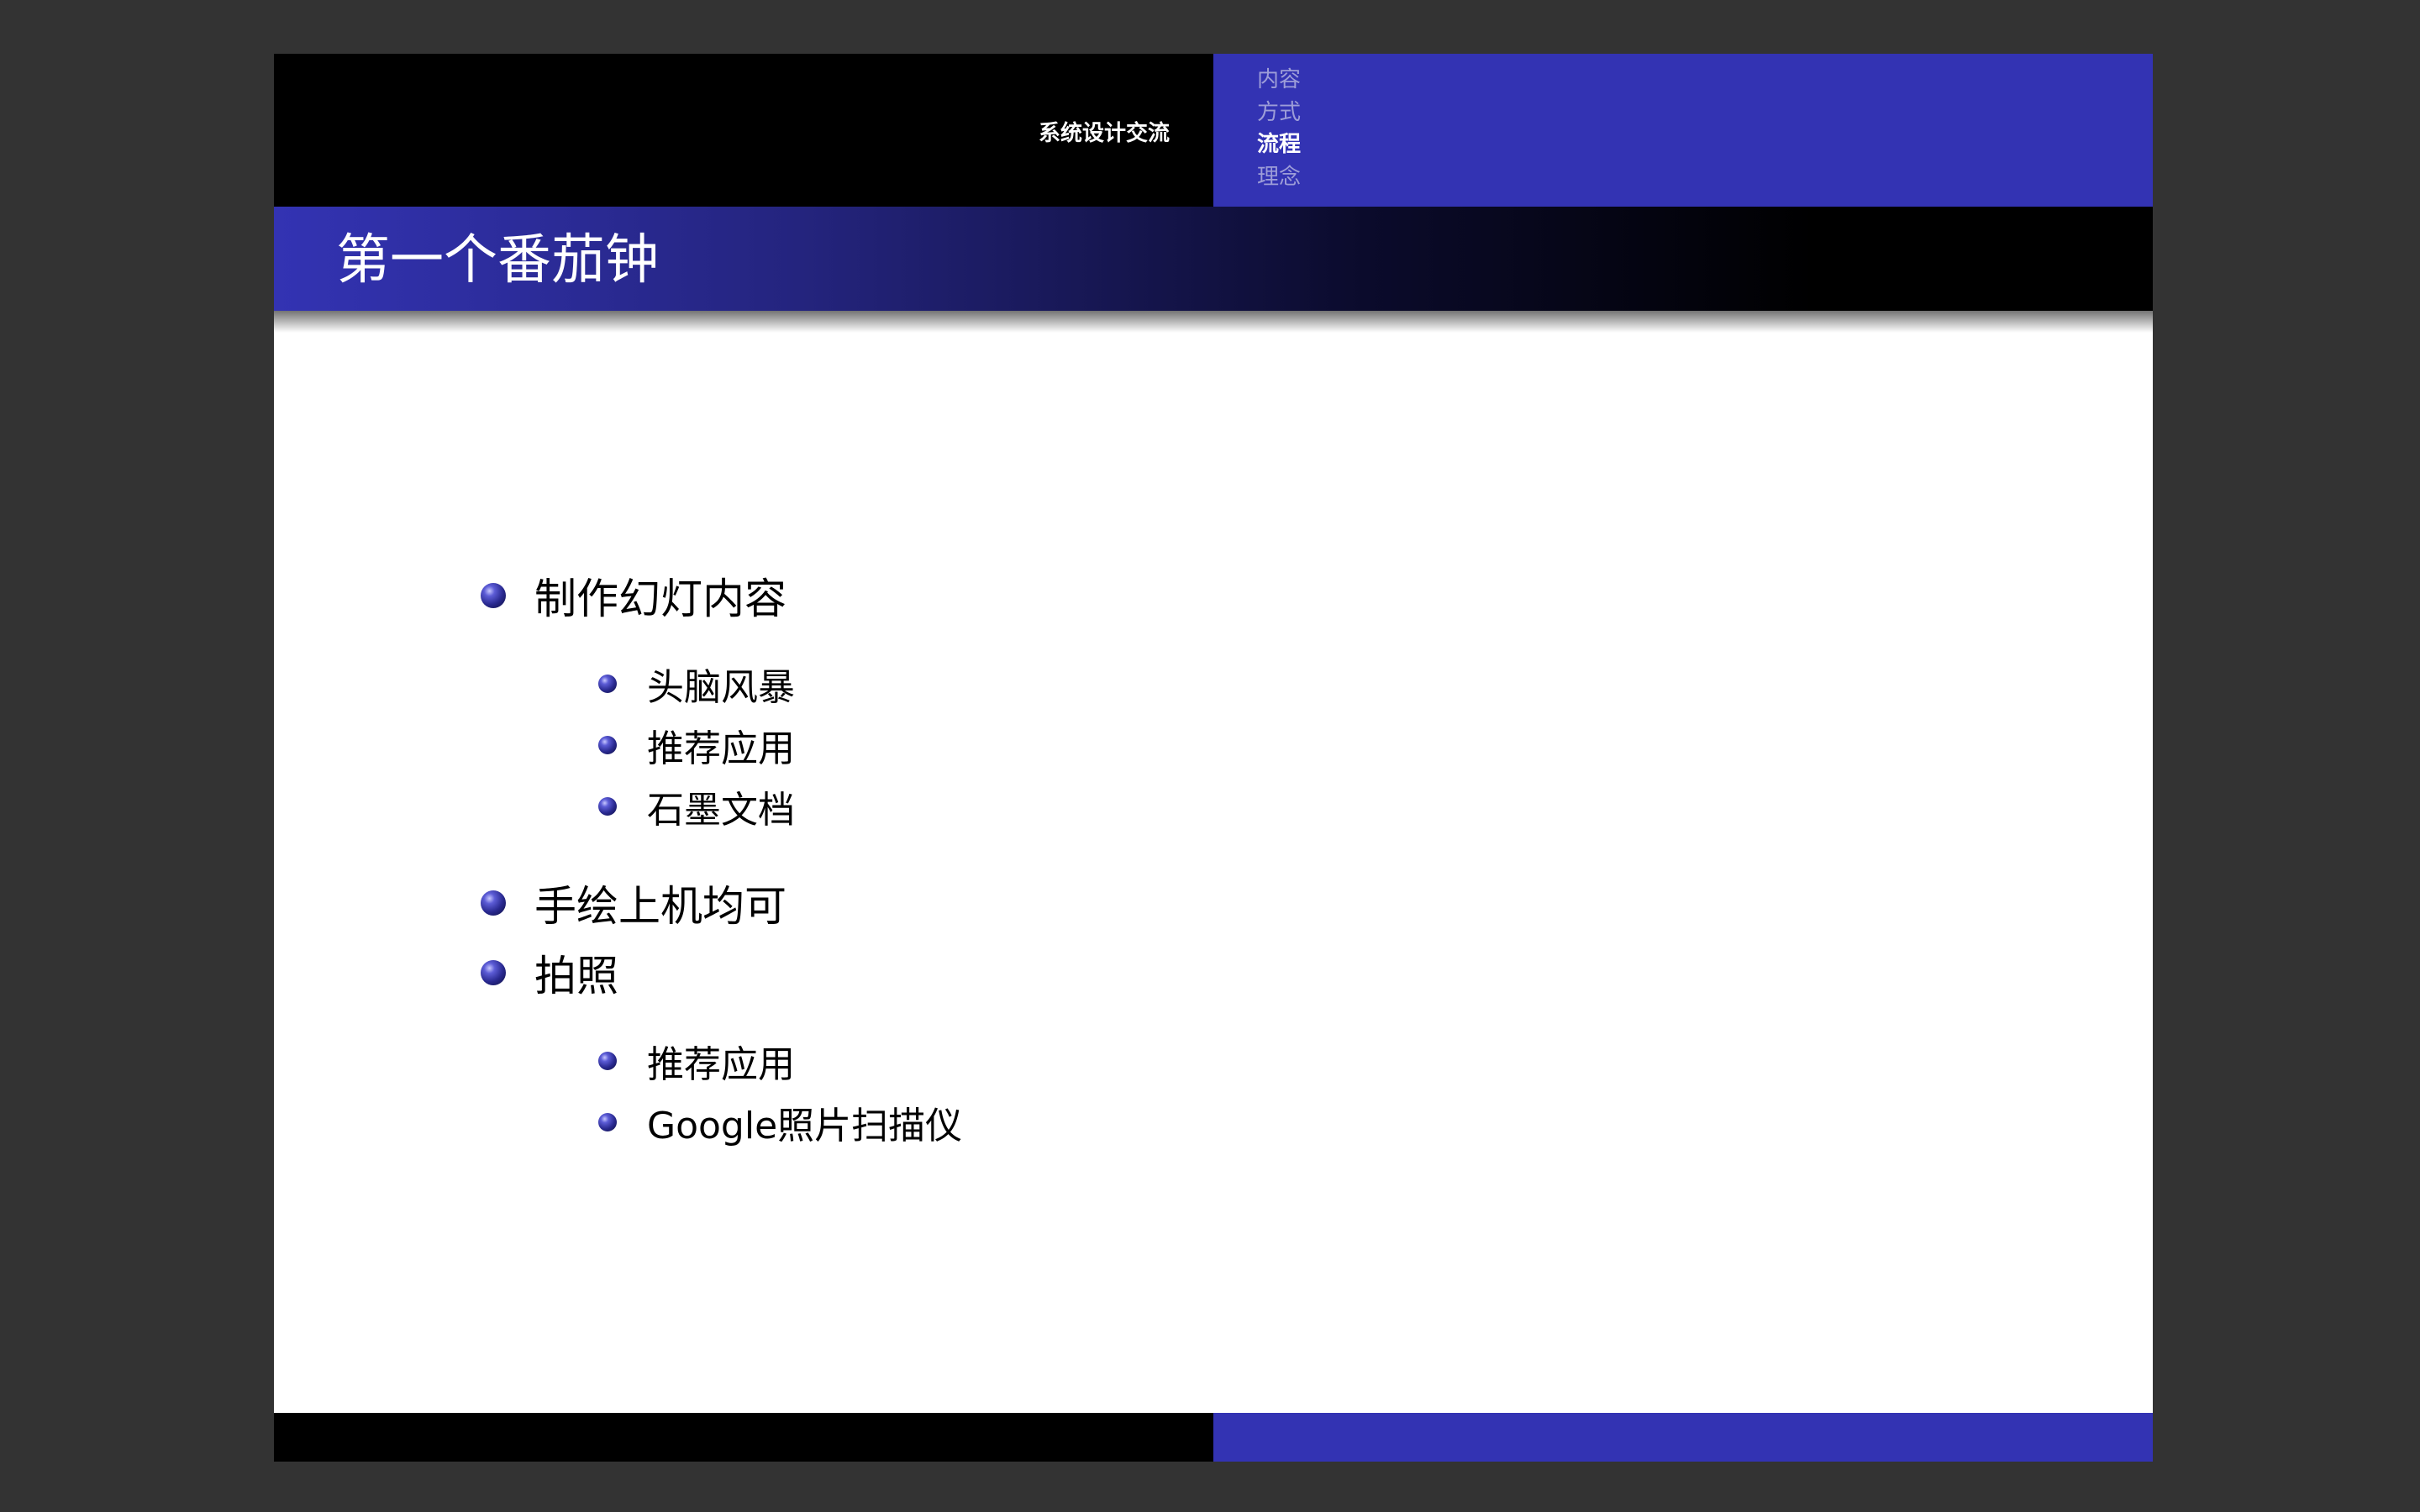 The image size is (2420, 1512). Describe the element at coordinates (721, 810) in the screenshot. I see `sub-list-item-text: 石墨文档` at that location.